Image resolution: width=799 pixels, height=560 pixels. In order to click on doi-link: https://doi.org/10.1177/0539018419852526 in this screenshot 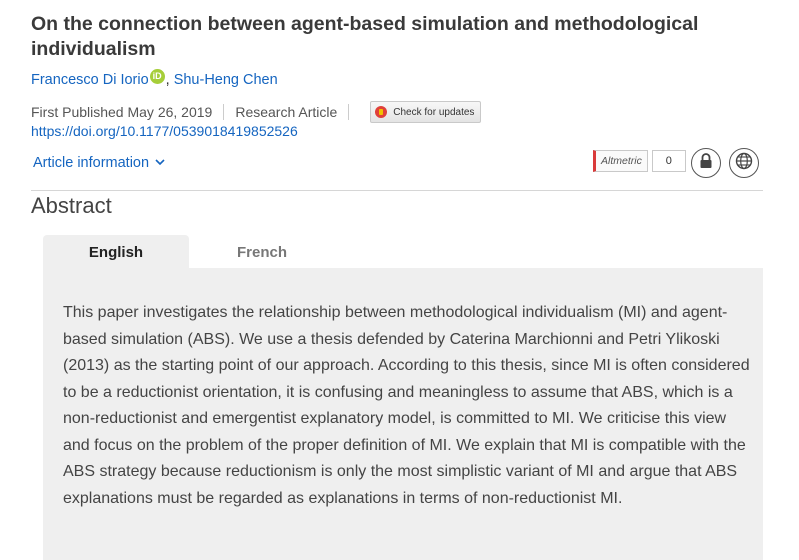, I will do `click(164, 131)`.